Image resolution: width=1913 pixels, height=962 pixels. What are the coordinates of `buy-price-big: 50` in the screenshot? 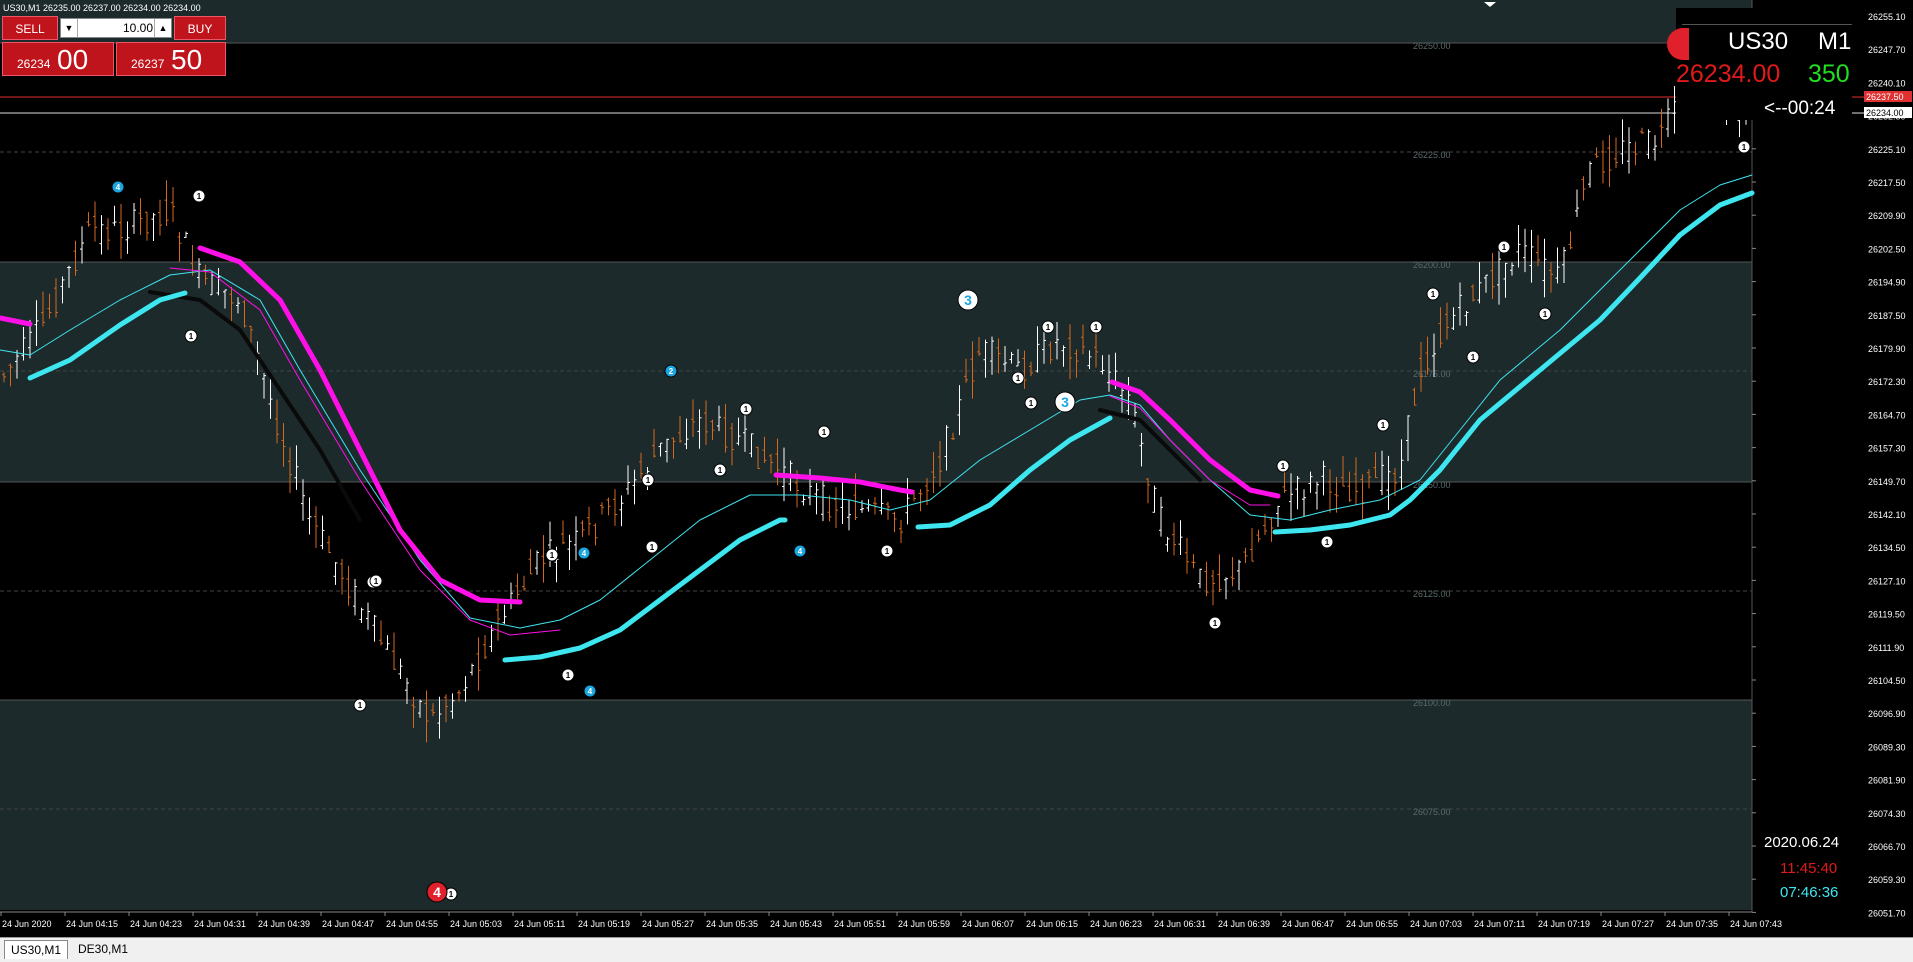 It's located at (187, 59).